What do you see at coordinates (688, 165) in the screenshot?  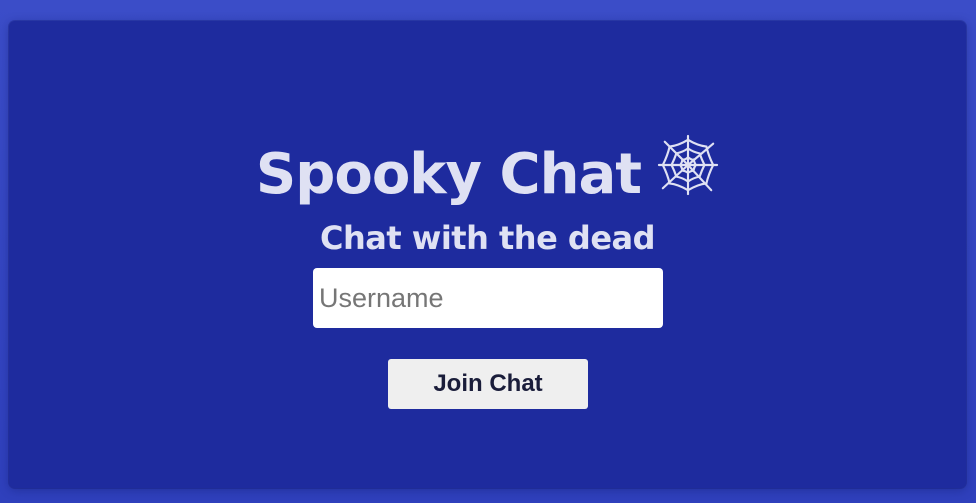 I see `spider-web-icon` at bounding box center [688, 165].